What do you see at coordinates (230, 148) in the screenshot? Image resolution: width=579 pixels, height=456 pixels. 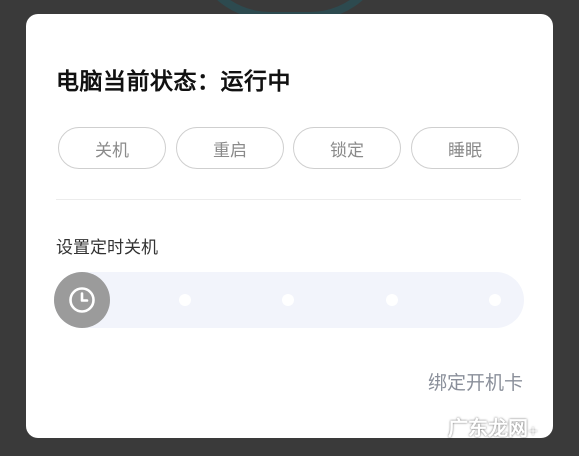 I see `restart-button: 重启` at bounding box center [230, 148].